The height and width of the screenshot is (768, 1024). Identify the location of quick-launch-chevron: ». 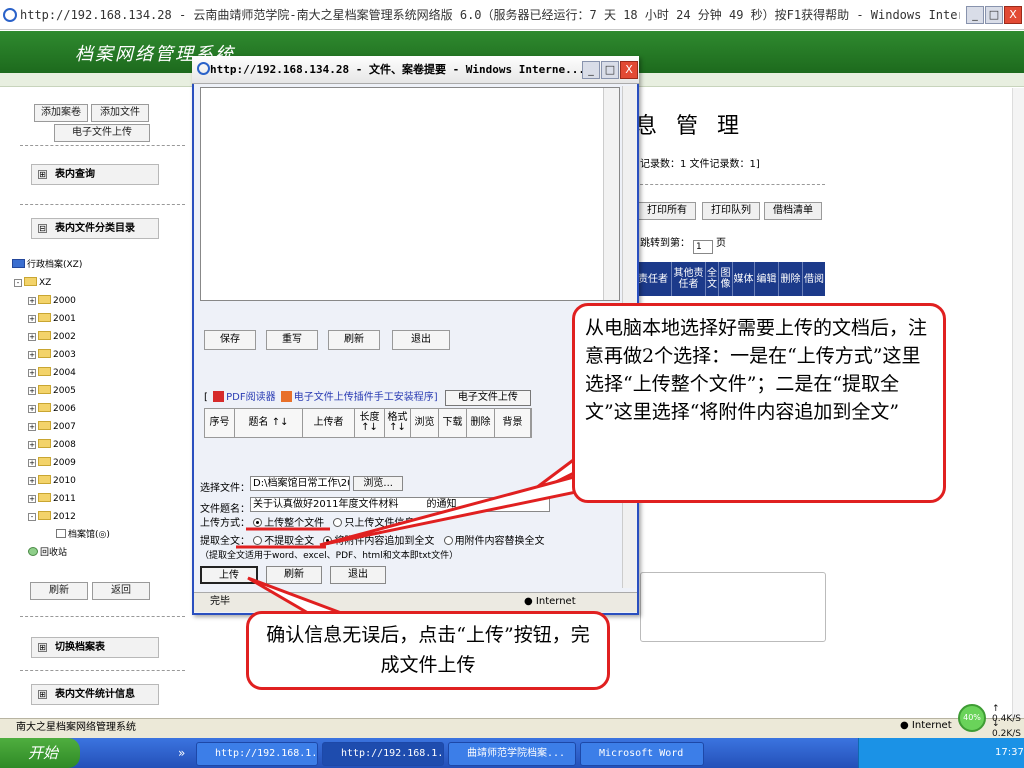
(181, 753).